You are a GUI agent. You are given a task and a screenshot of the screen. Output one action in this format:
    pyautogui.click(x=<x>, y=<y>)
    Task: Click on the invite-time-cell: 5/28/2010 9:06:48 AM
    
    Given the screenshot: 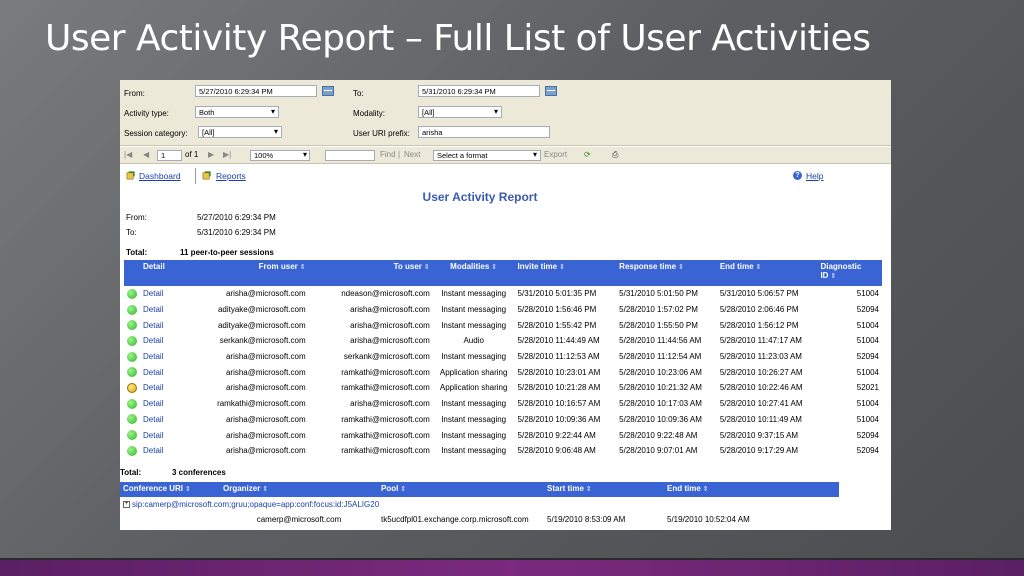 What is the action you would take?
    pyautogui.click(x=556, y=451)
    